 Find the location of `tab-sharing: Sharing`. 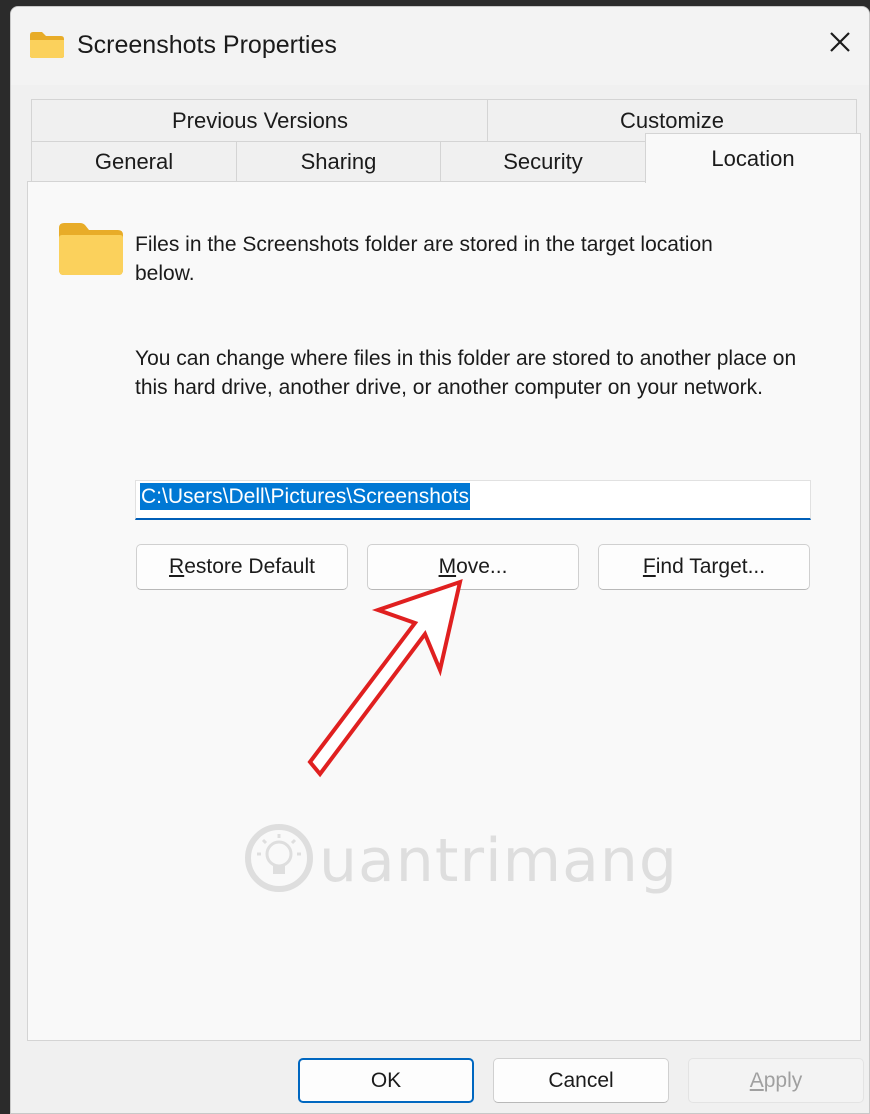

tab-sharing: Sharing is located at coordinates (338, 162).